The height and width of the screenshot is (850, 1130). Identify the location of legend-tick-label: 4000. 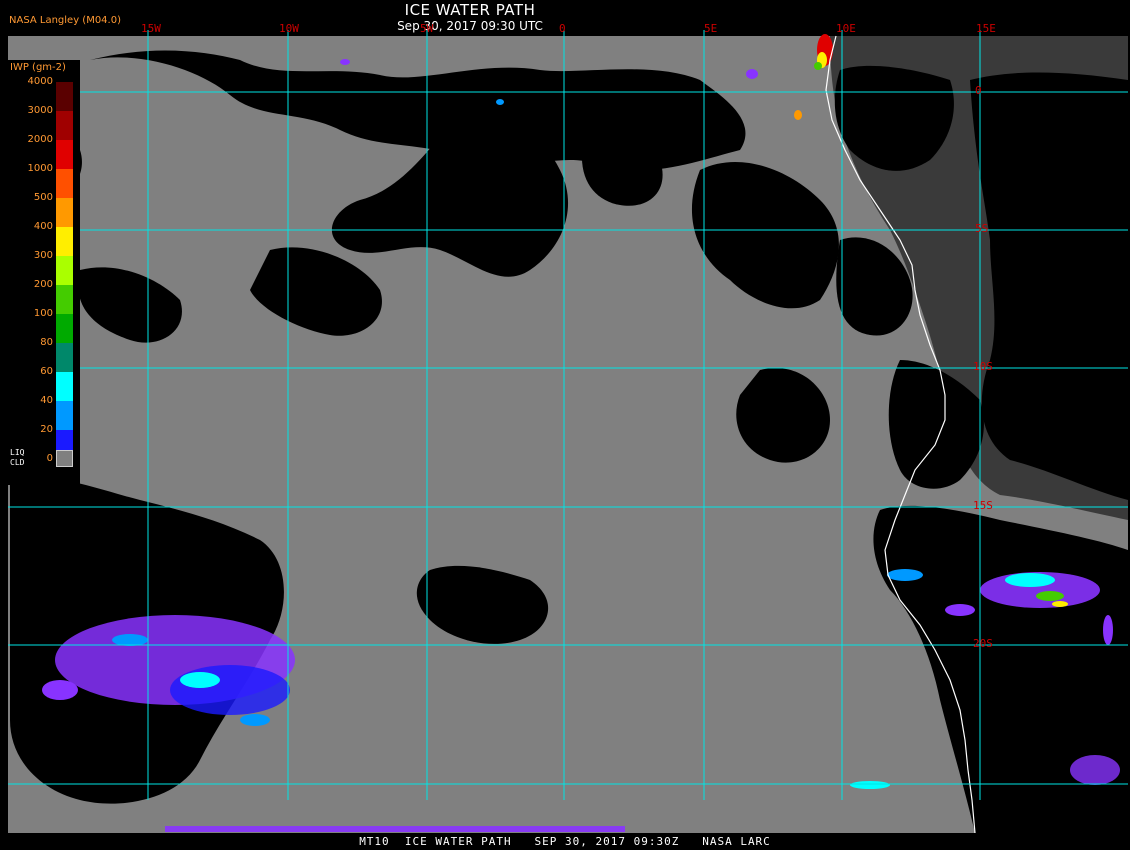
(40, 81).